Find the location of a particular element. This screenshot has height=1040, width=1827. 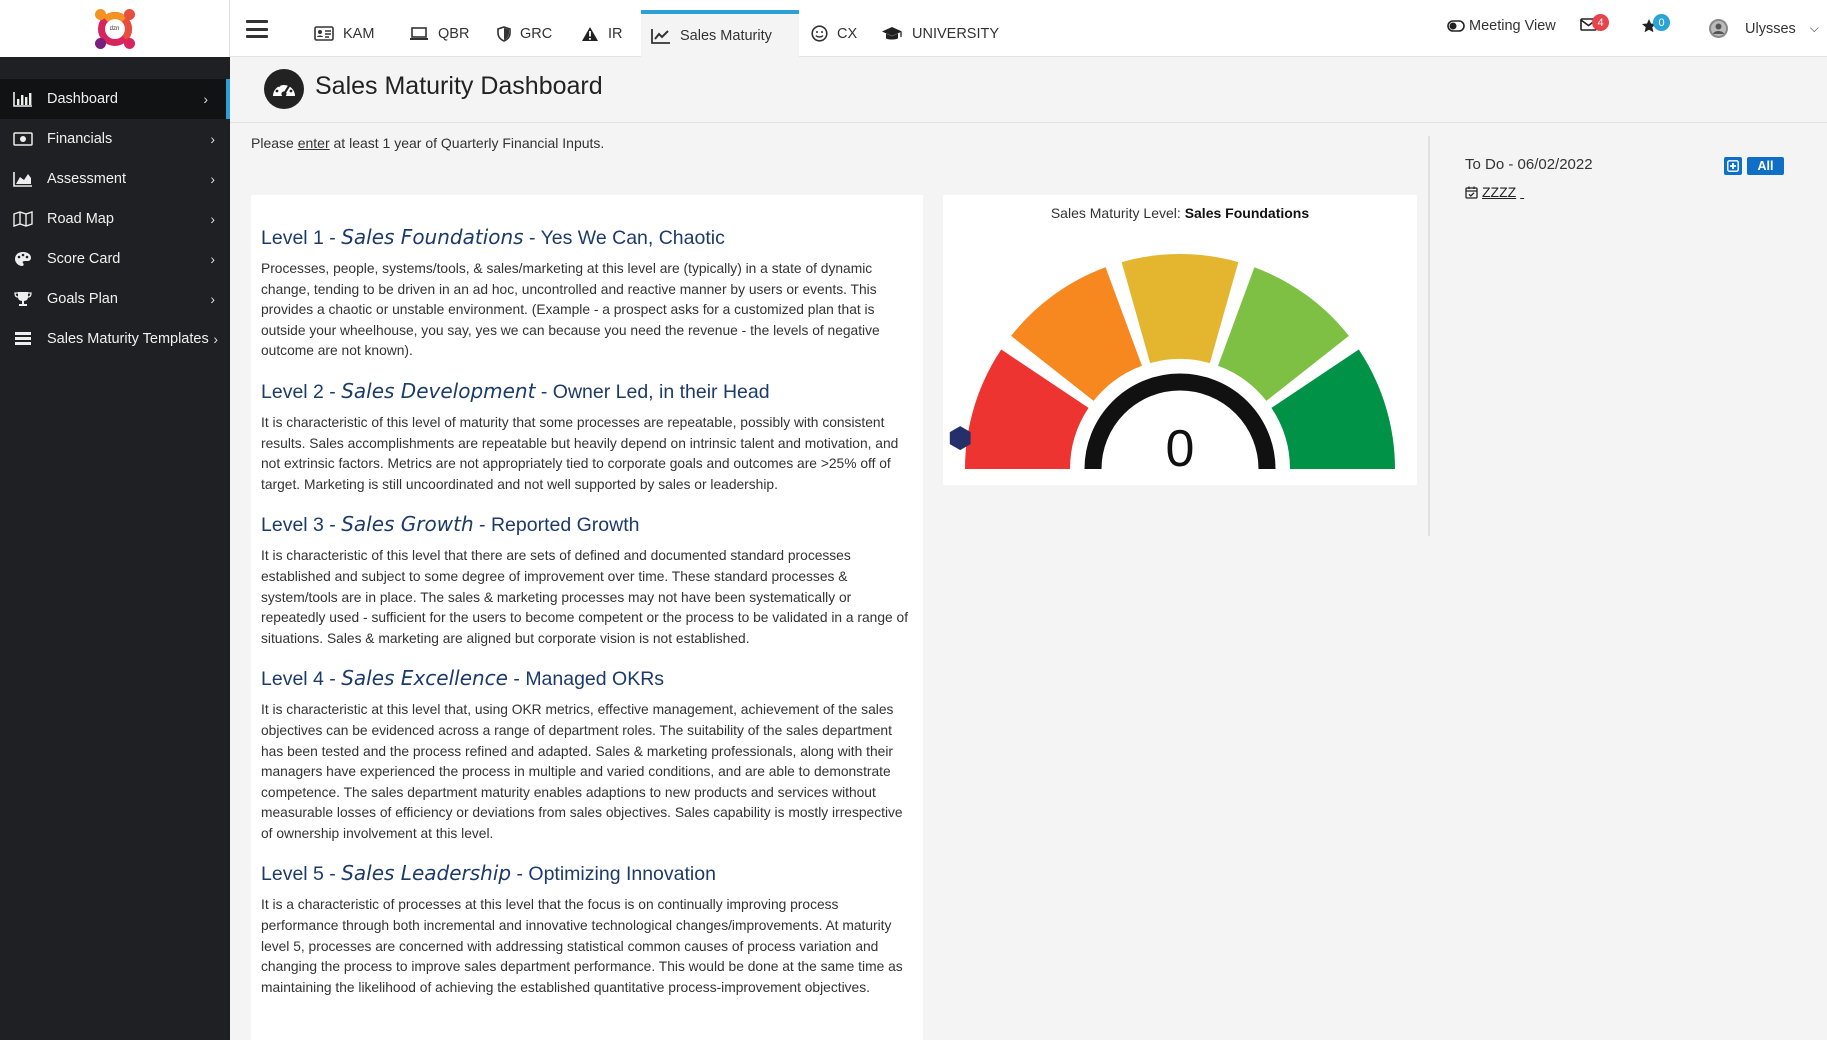

user-menu: Ulysses ⌵ is located at coordinates (1763, 28).